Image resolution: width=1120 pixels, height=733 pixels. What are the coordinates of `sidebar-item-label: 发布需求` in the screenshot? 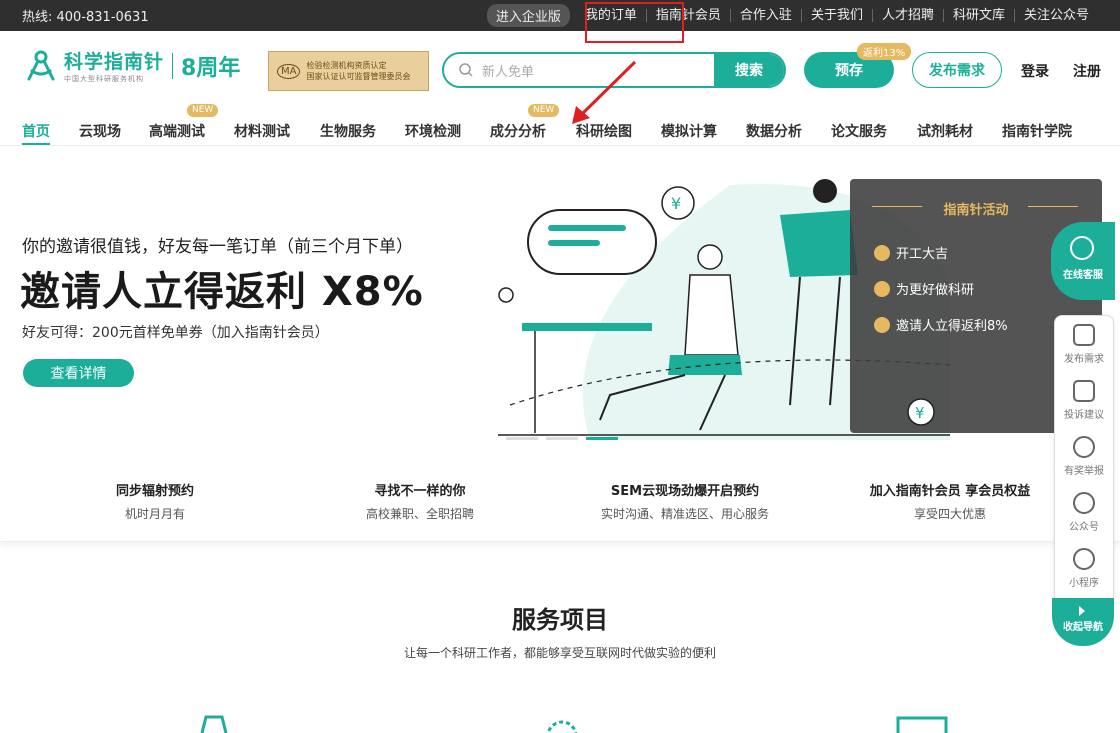 It's located at (1084, 359).